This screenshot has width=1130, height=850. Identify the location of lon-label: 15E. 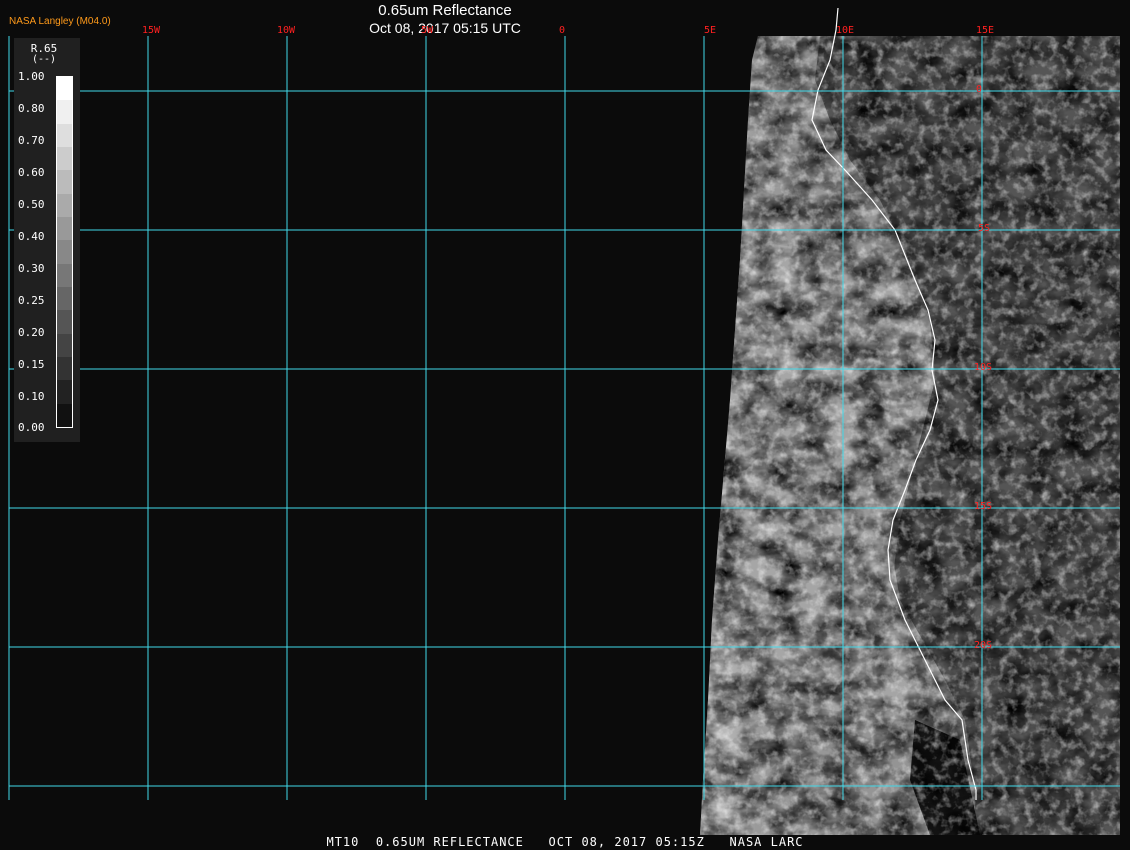
(985, 30).